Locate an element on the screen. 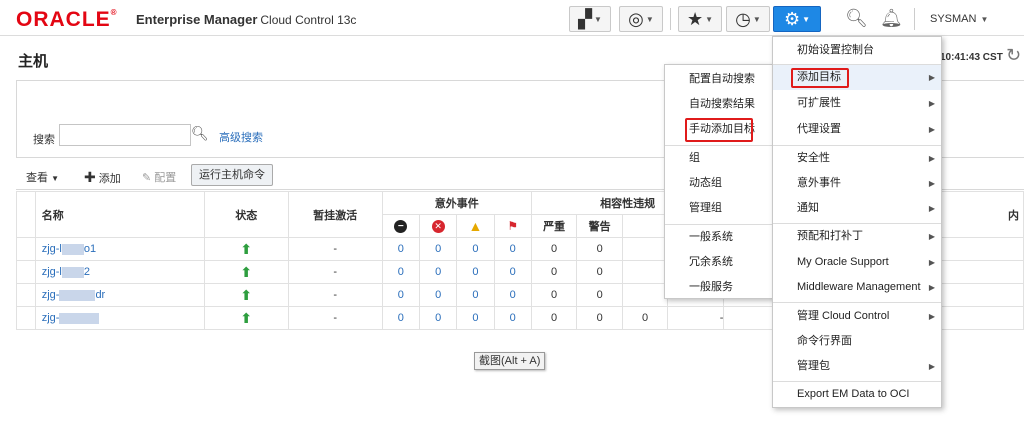 This screenshot has width=1024, height=426. add-button: ✚ 添加 is located at coordinates (102, 177).